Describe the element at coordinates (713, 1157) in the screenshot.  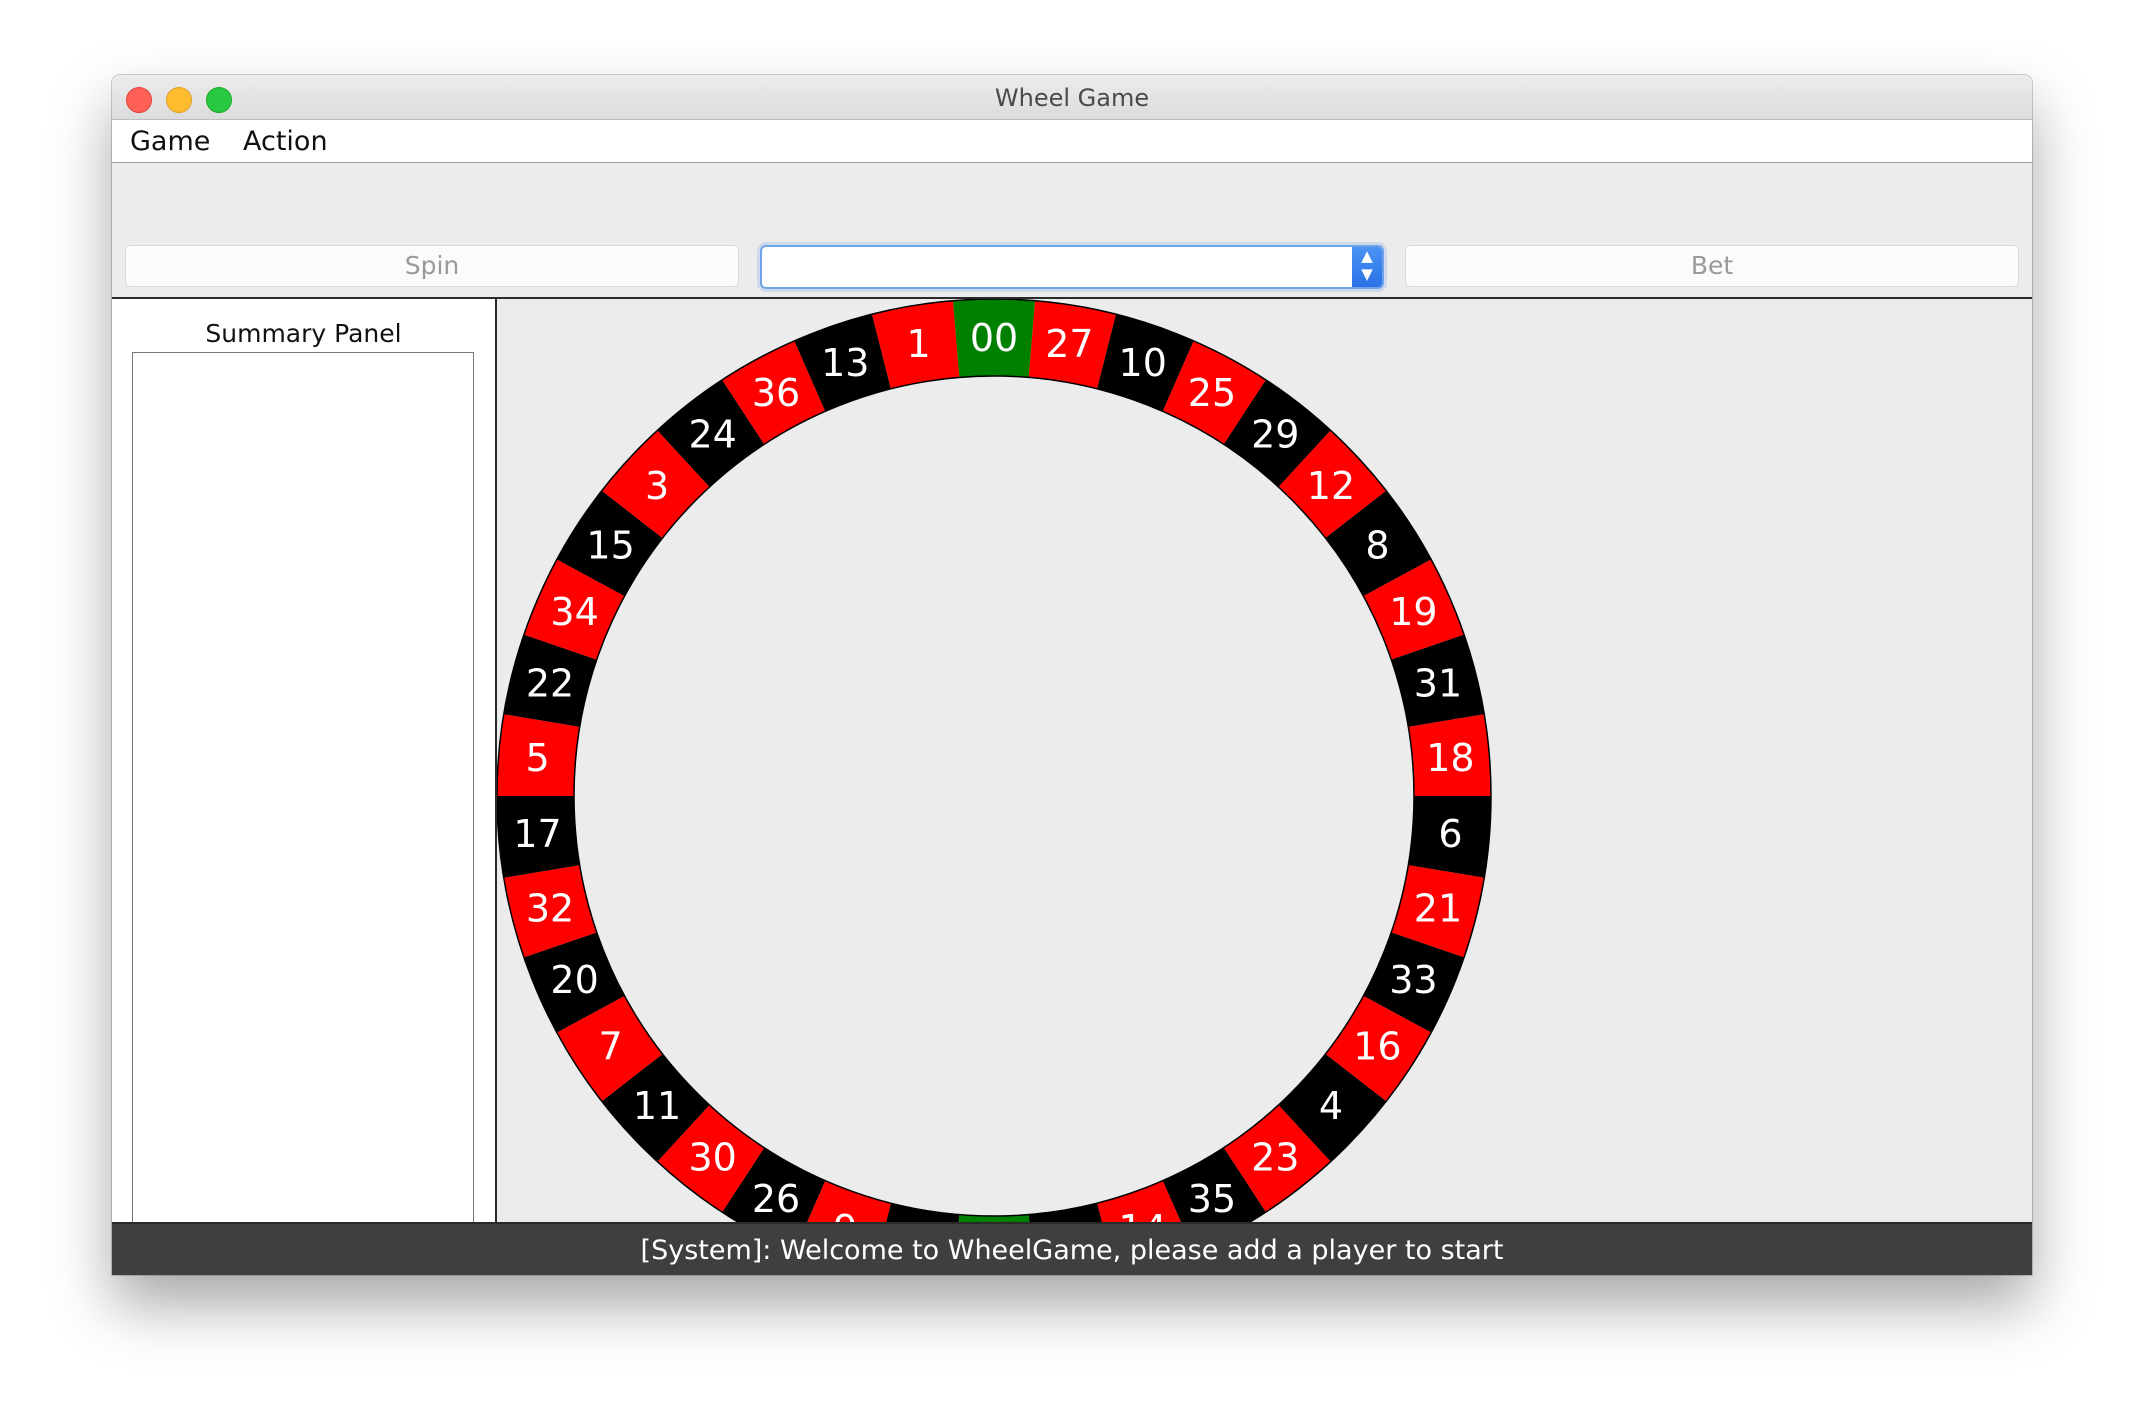
I see `wheel-slot-number: 30` at that location.